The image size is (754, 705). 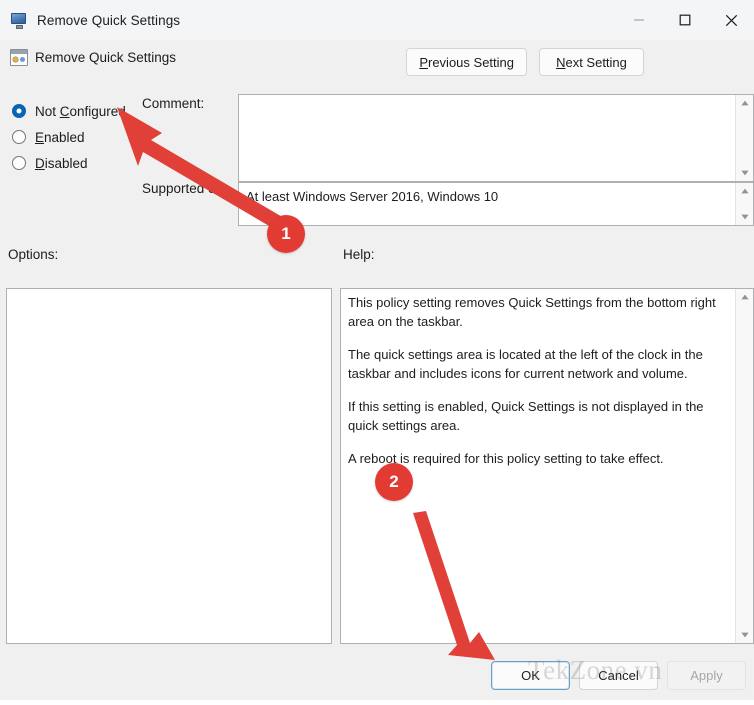 I want to click on dialog-button-row: OK Cancel Apply, so click(x=618, y=675).